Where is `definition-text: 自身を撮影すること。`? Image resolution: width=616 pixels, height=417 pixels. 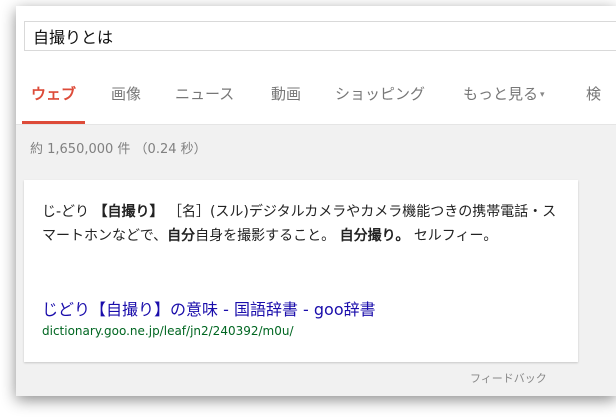 definition-text: 自身を撮影すること。 is located at coordinates (265, 236).